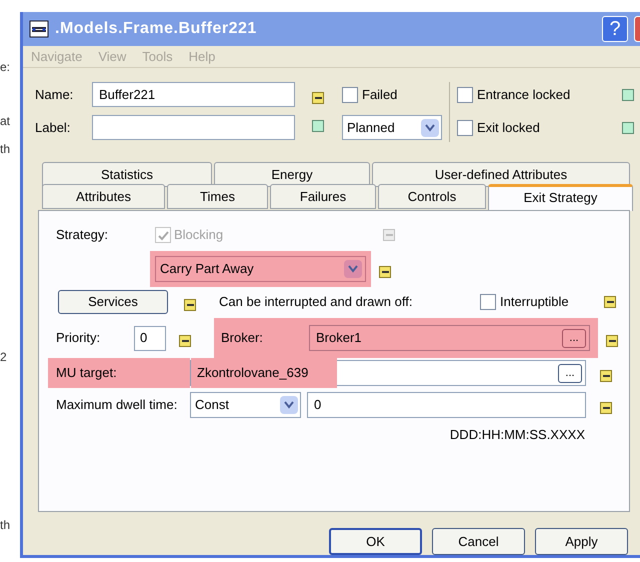 Image resolution: width=640 pixels, height=562 pixels. Describe the element at coordinates (245, 405) in the screenshot. I see `distribution-select: Const` at that location.